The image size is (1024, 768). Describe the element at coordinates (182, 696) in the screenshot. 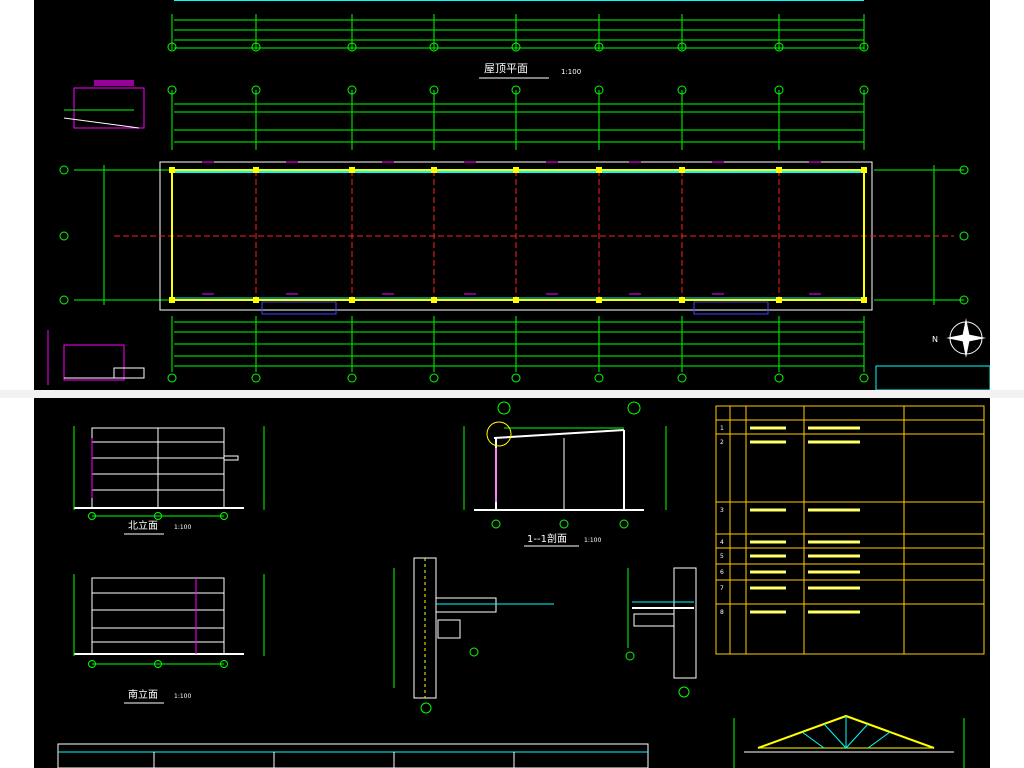

I see `south-elevation-scale: 1:100` at that location.